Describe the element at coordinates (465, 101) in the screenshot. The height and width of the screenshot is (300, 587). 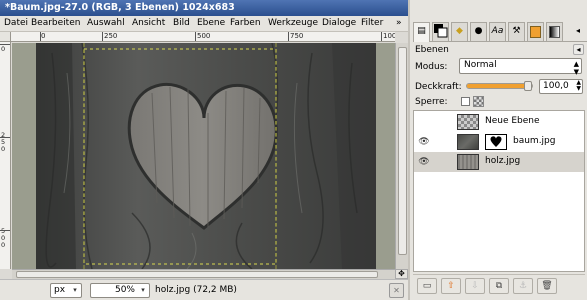
I see `lock-alpha-checkbox` at that location.